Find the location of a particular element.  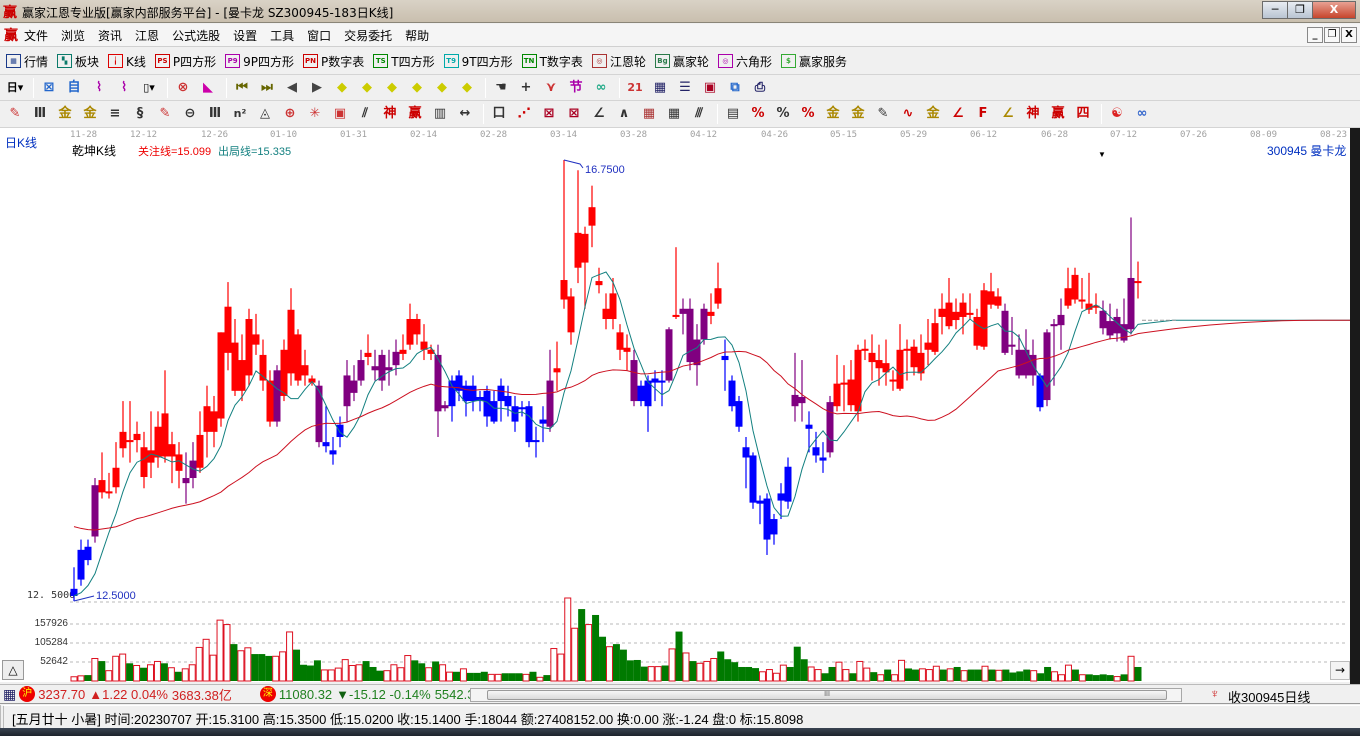

move-right-icon: ◆ is located at coordinates (367, 88).